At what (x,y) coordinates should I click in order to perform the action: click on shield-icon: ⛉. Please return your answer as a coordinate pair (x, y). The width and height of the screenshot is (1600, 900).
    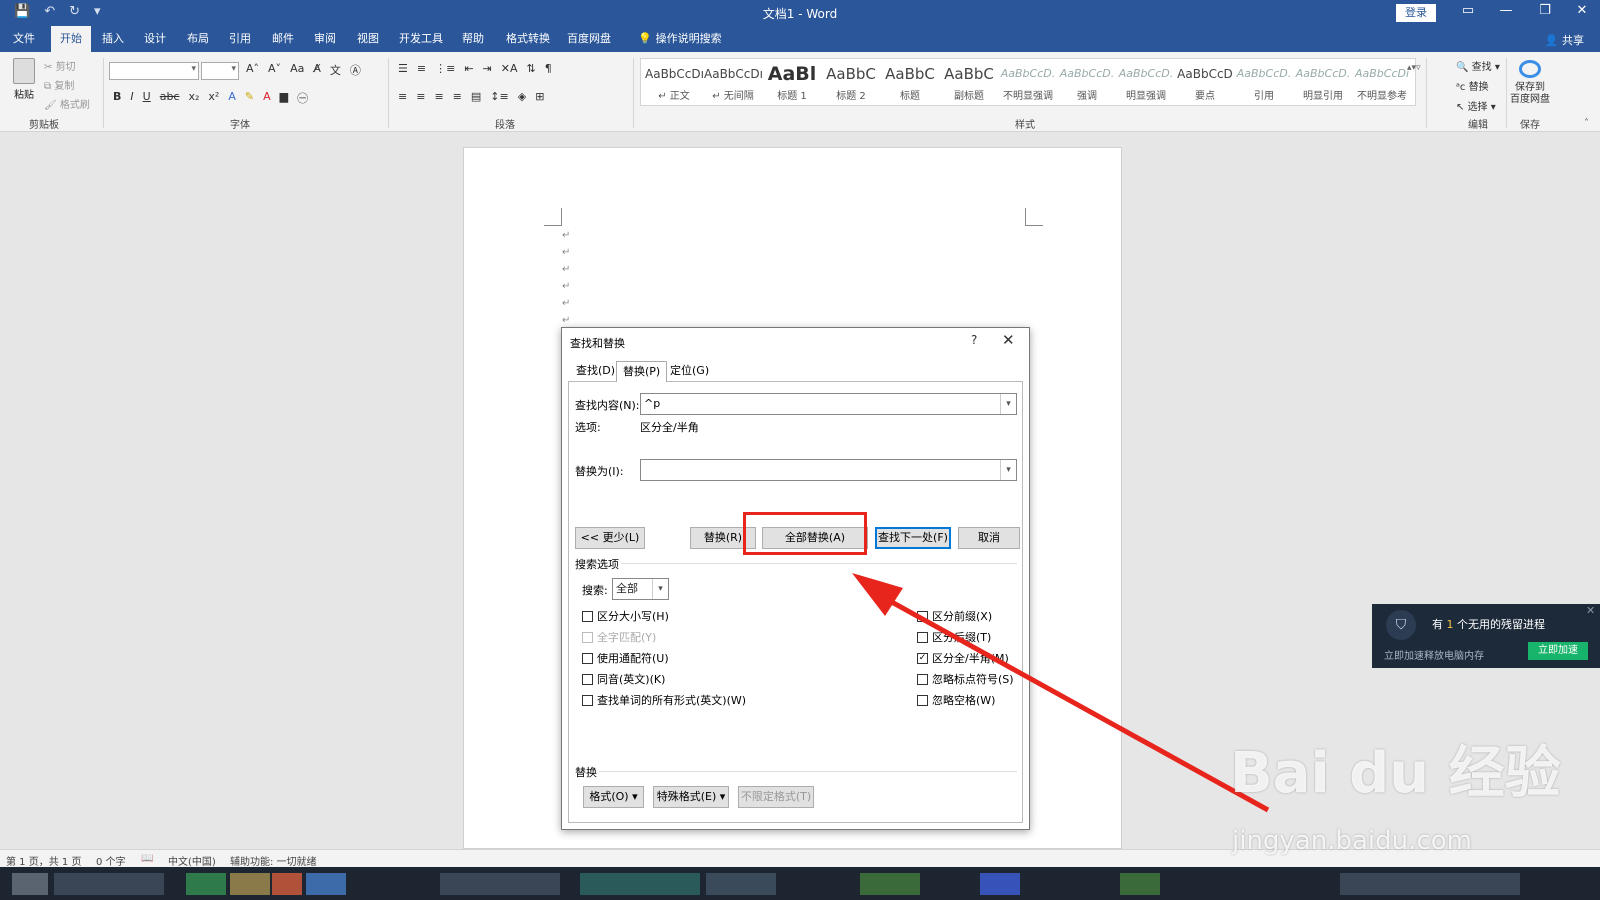
    Looking at the image, I should click on (1401, 625).